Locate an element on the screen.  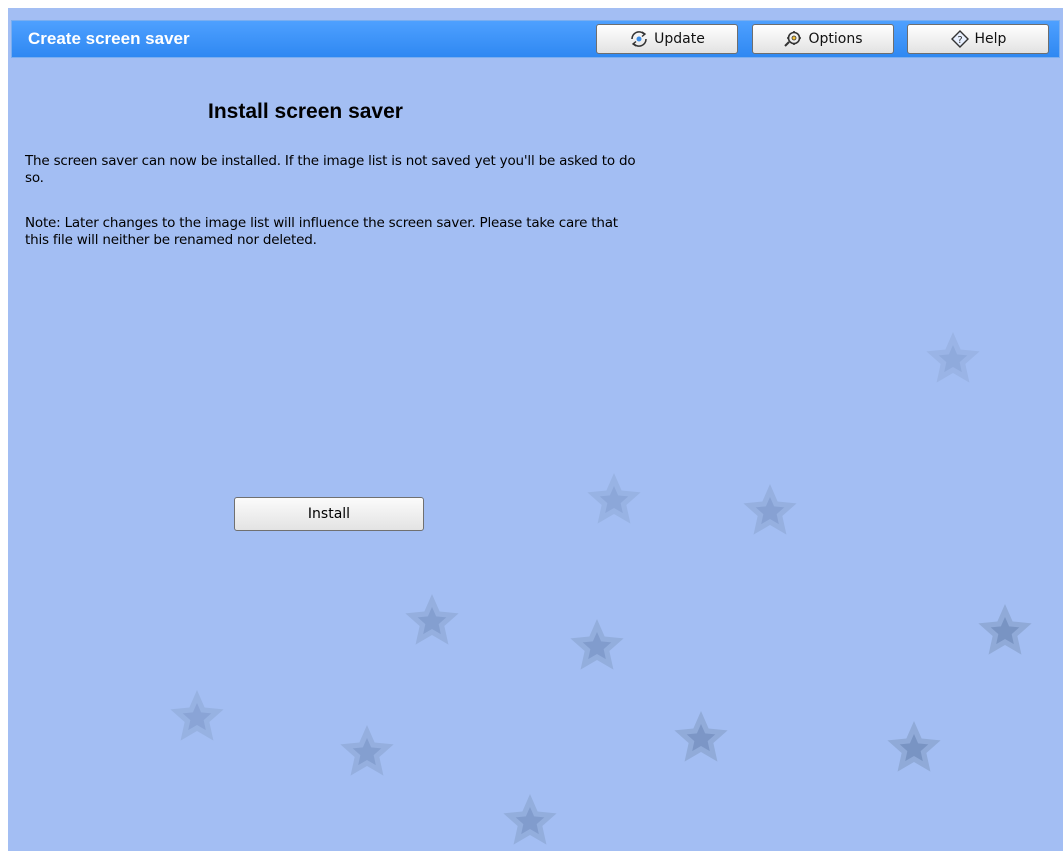
install-button-label: Install is located at coordinates (329, 514).